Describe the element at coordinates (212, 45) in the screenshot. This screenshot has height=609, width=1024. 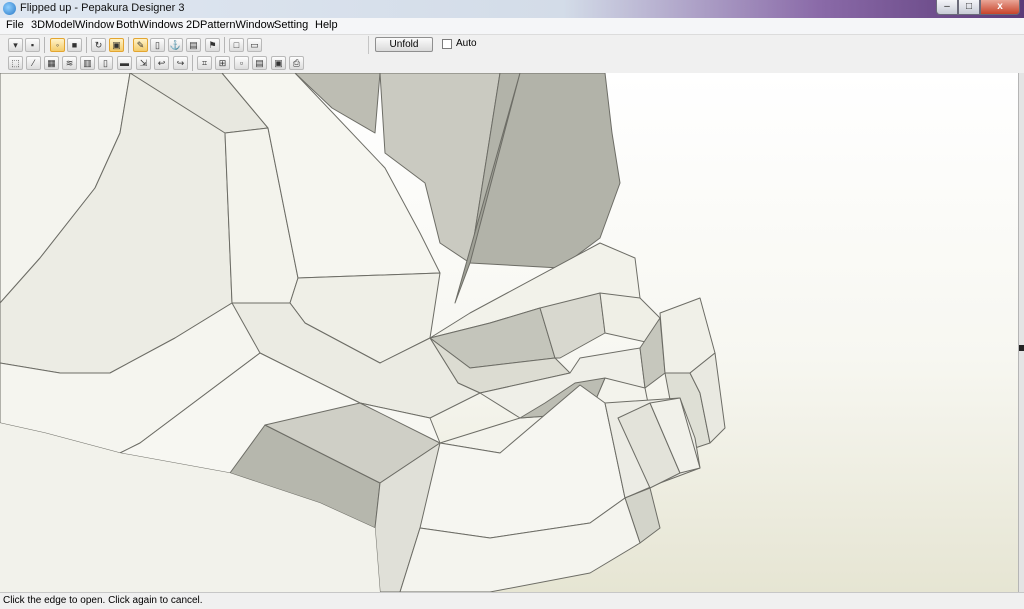
I see `flag-icon: ⚑` at that location.